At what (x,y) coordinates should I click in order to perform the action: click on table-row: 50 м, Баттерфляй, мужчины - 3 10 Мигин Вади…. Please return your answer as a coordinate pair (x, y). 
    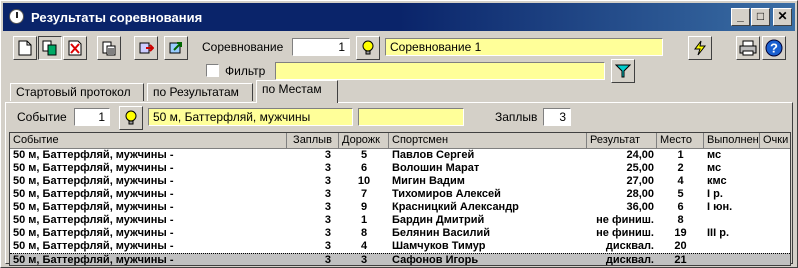
    Looking at the image, I should click on (400, 181).